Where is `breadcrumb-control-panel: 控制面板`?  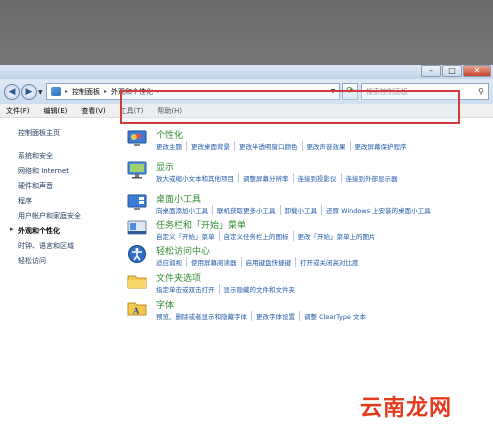 breadcrumb-control-panel: 控制面板 is located at coordinates (86, 92).